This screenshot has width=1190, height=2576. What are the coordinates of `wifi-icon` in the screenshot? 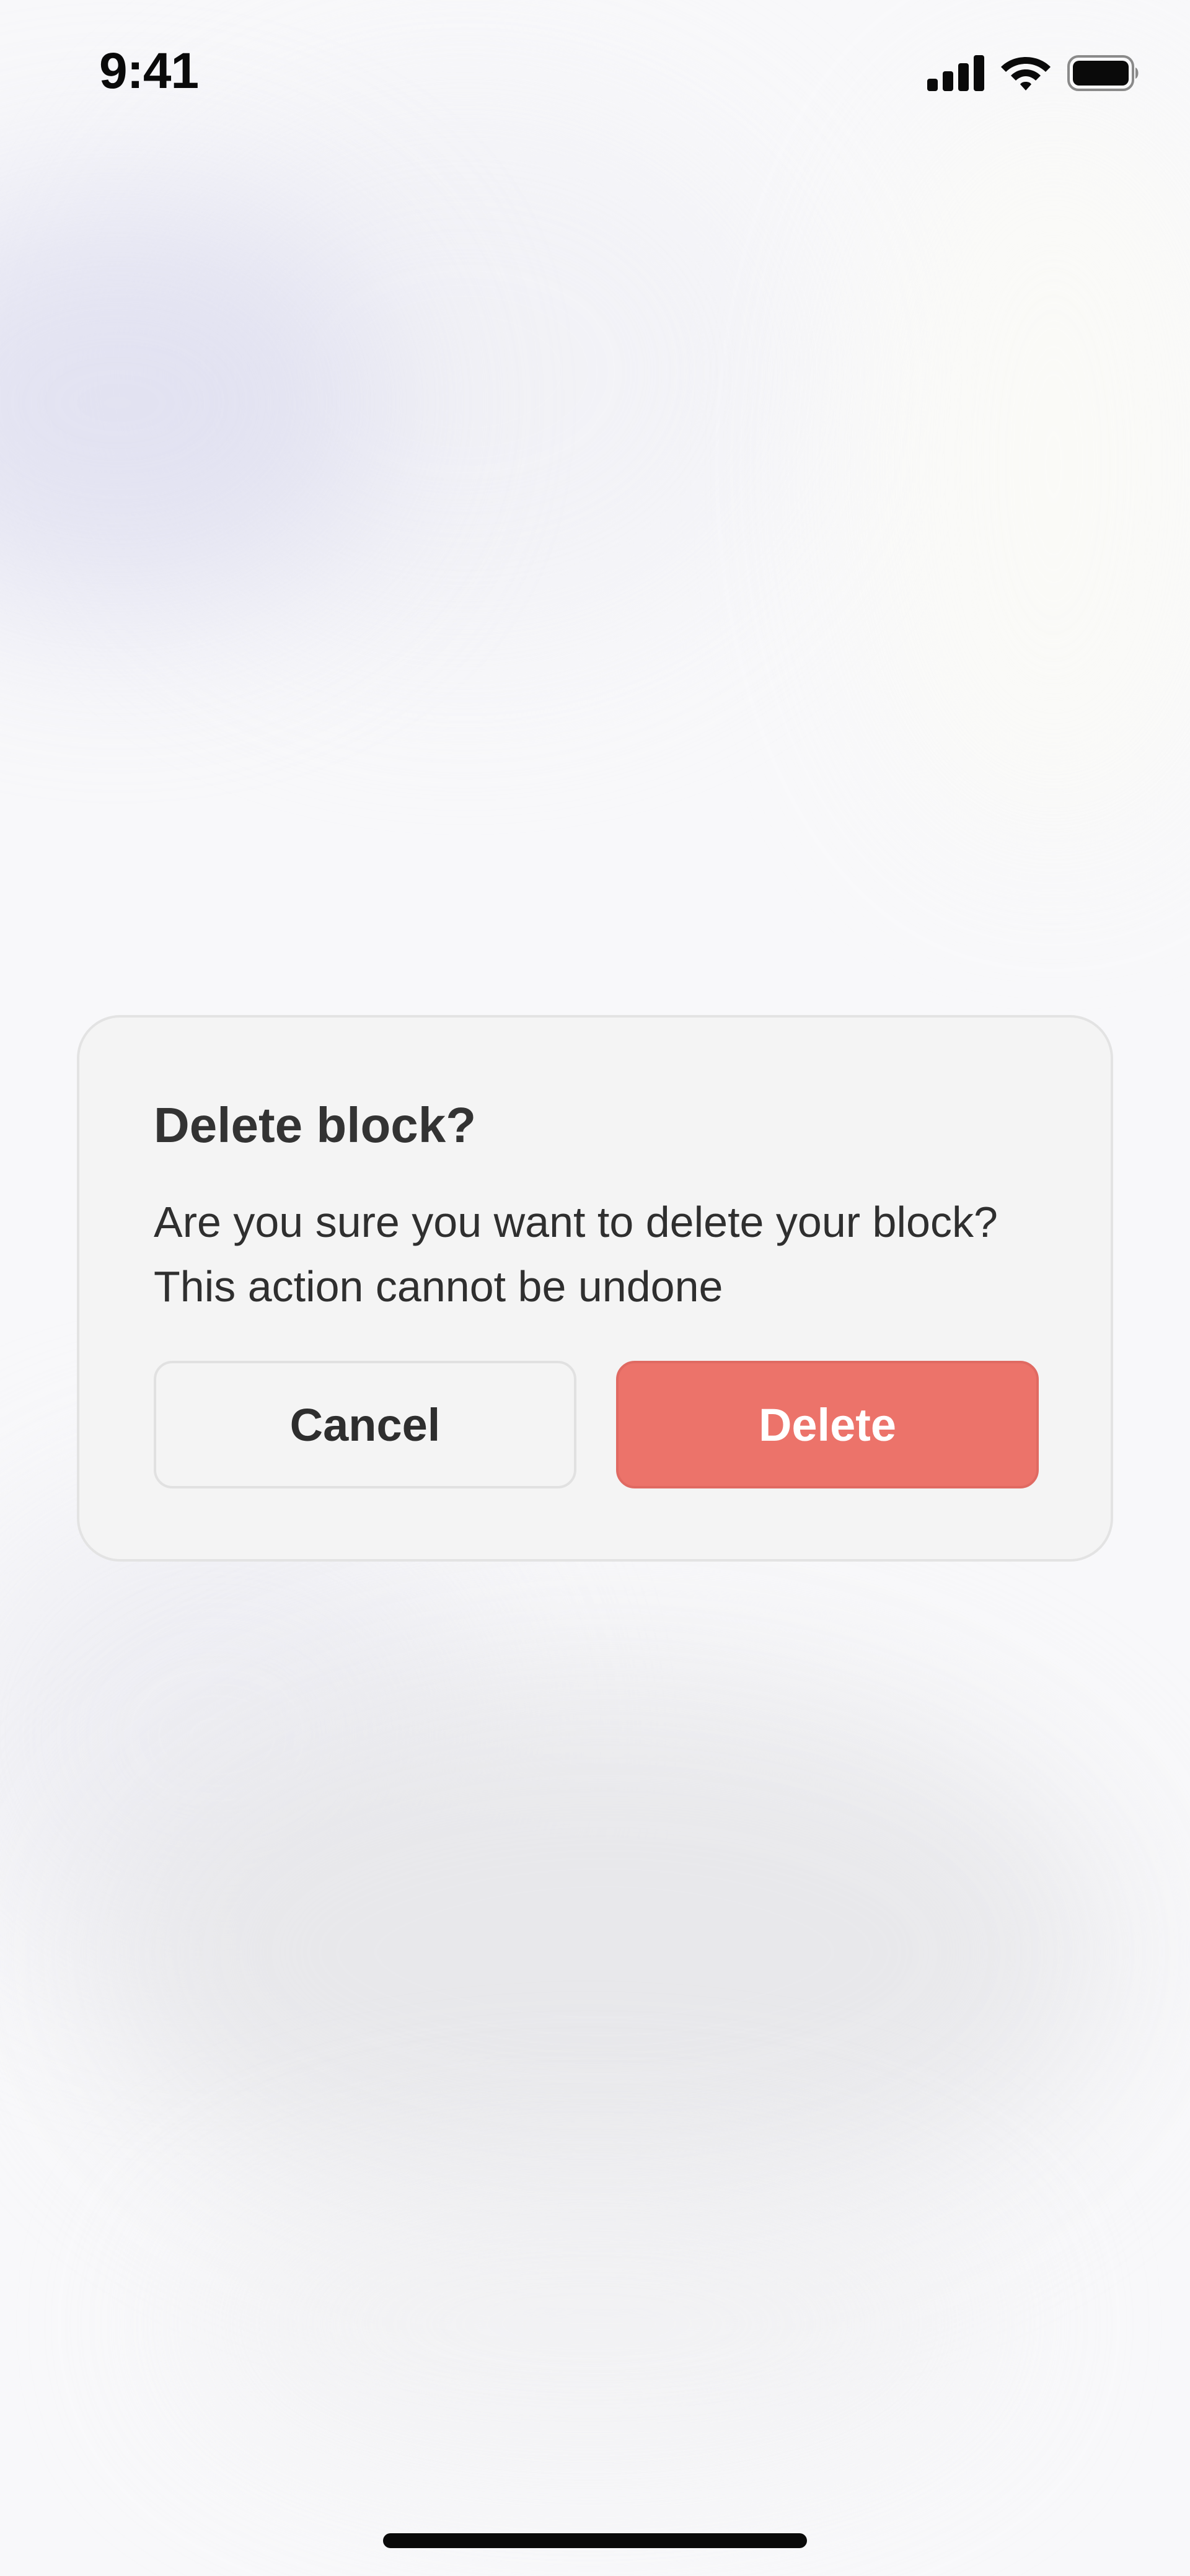 It's located at (1026, 73).